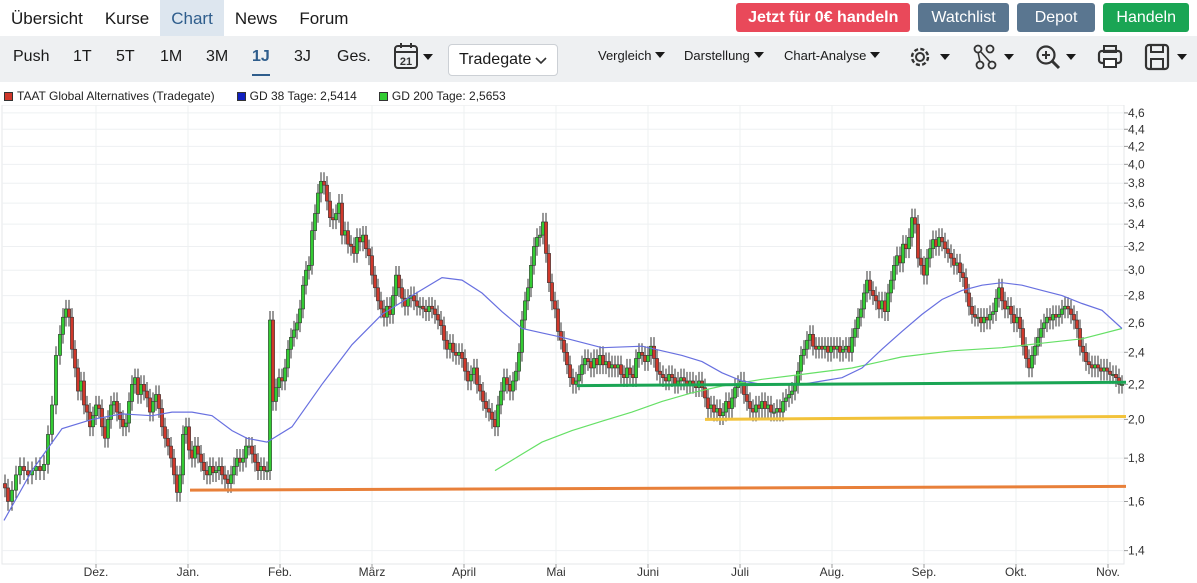 The width and height of the screenshot is (1197, 583). What do you see at coordinates (127, 18) in the screenshot?
I see `tab-kurse: Kurse` at bounding box center [127, 18].